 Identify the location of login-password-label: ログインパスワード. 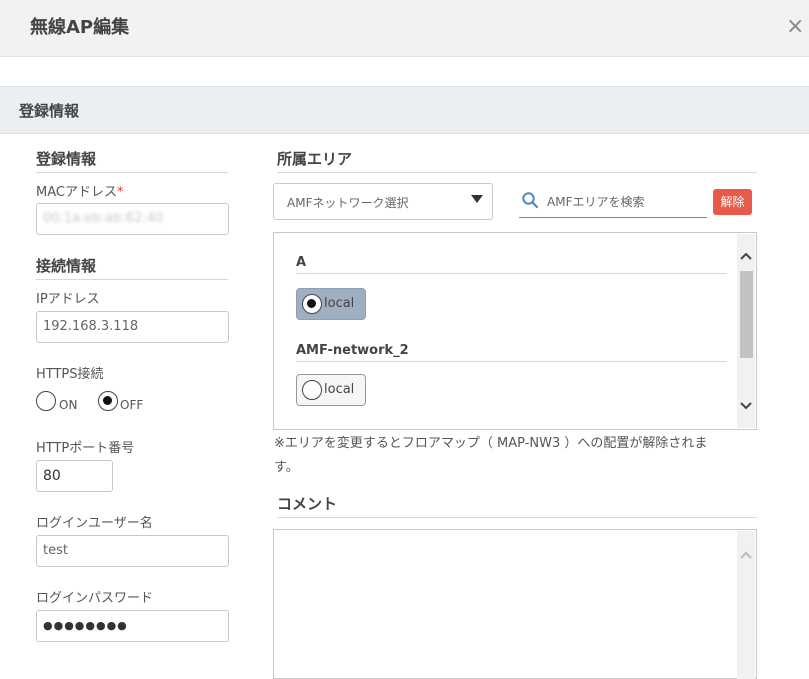
(95, 598).